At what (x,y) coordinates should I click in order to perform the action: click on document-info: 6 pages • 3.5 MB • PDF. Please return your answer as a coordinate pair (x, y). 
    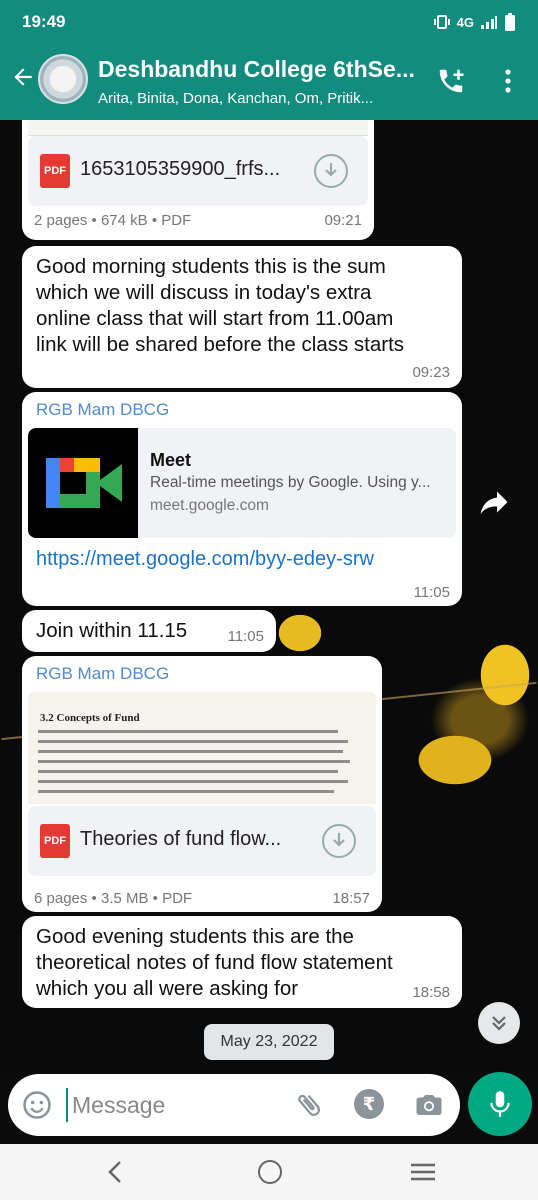
    Looking at the image, I should click on (113, 898).